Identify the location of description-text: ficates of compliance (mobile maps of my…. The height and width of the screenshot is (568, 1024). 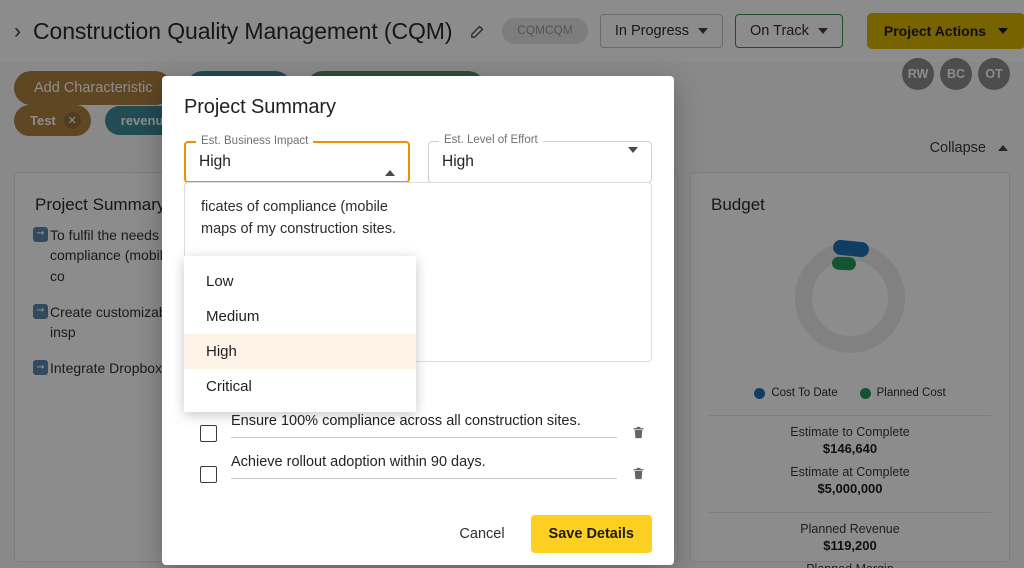
(299, 218).